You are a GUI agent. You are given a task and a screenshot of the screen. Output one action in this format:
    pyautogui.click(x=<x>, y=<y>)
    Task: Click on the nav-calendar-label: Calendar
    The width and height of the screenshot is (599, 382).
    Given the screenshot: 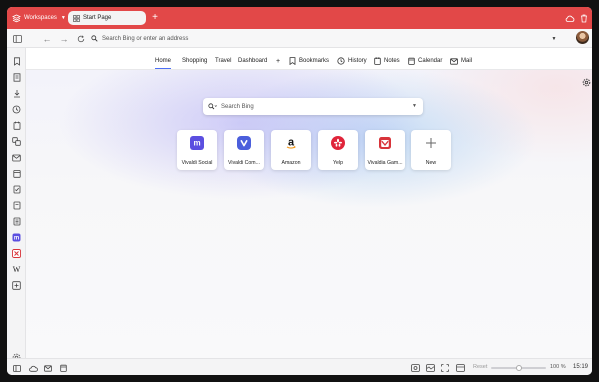 What is the action you would take?
    pyautogui.click(x=430, y=61)
    